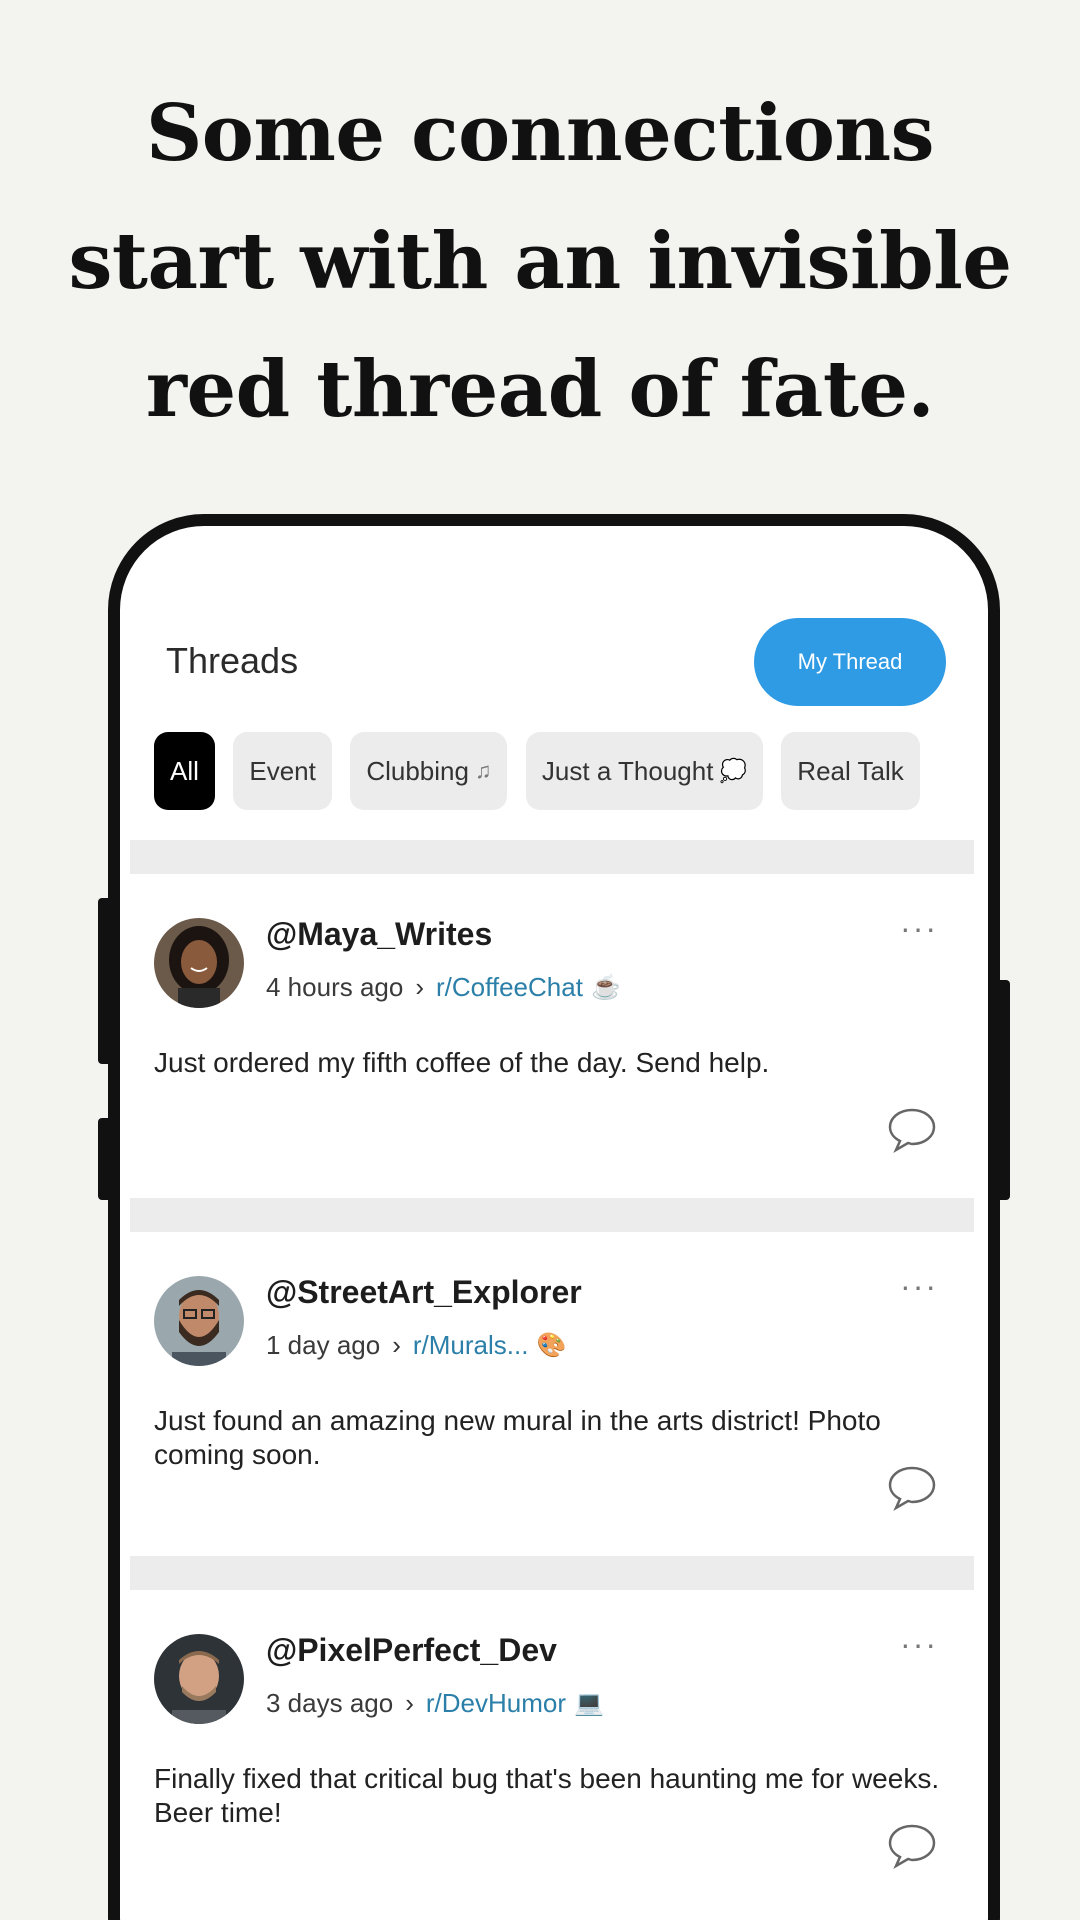  I want to click on filter-chip-clubbing: Clubbing ♫, so click(429, 771).